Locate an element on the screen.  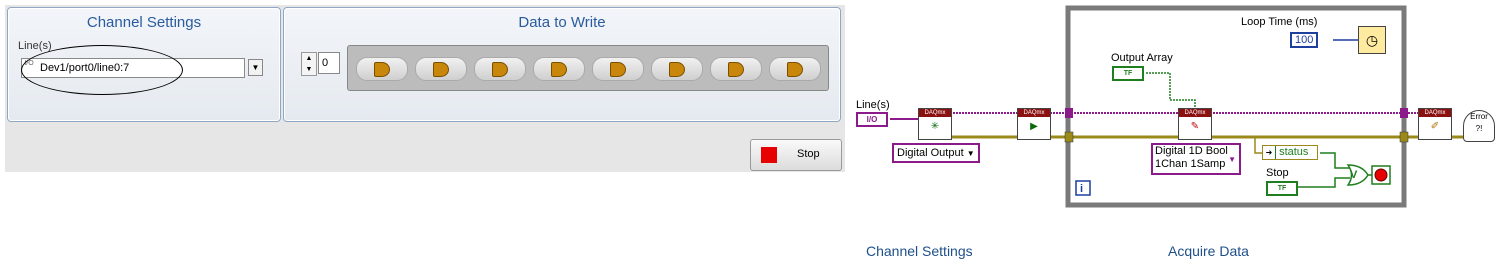
or-gate-label: V is located at coordinates (1354, 175).